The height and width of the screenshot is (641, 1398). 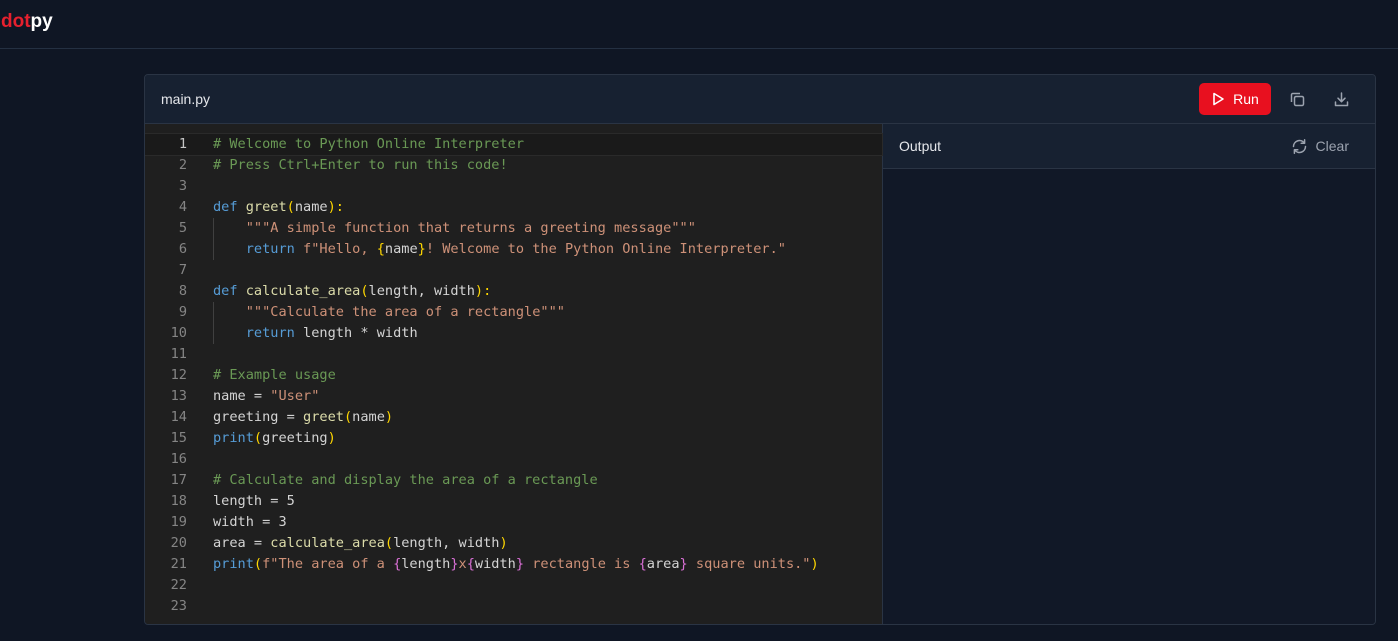 I want to click on code-token: length * width, so click(x=360, y=333).